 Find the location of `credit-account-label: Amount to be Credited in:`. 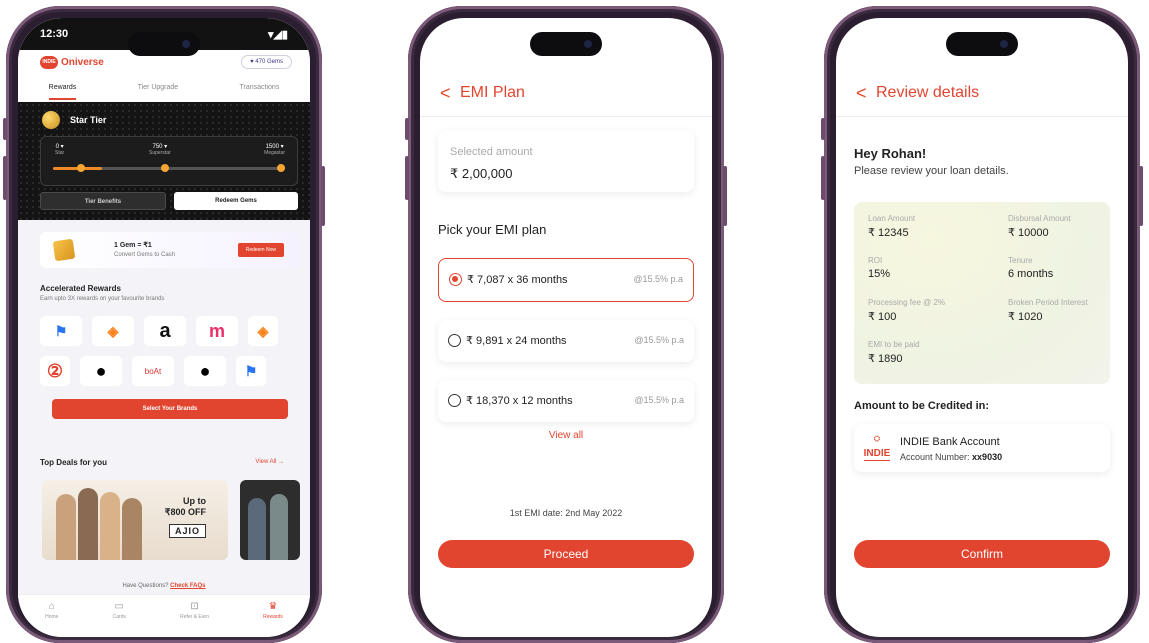

credit-account-label: Amount to be Credited in: is located at coordinates (922, 406).